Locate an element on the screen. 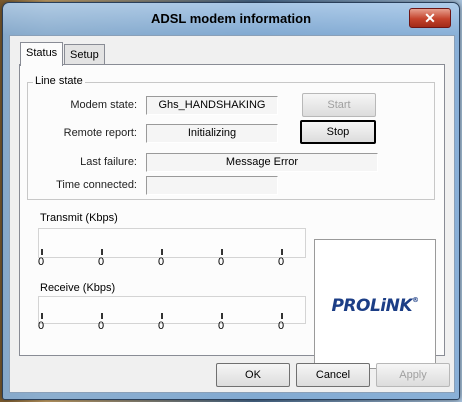 The height and width of the screenshot is (402, 462). prolink-logo: PROLiNK® is located at coordinates (375, 304).